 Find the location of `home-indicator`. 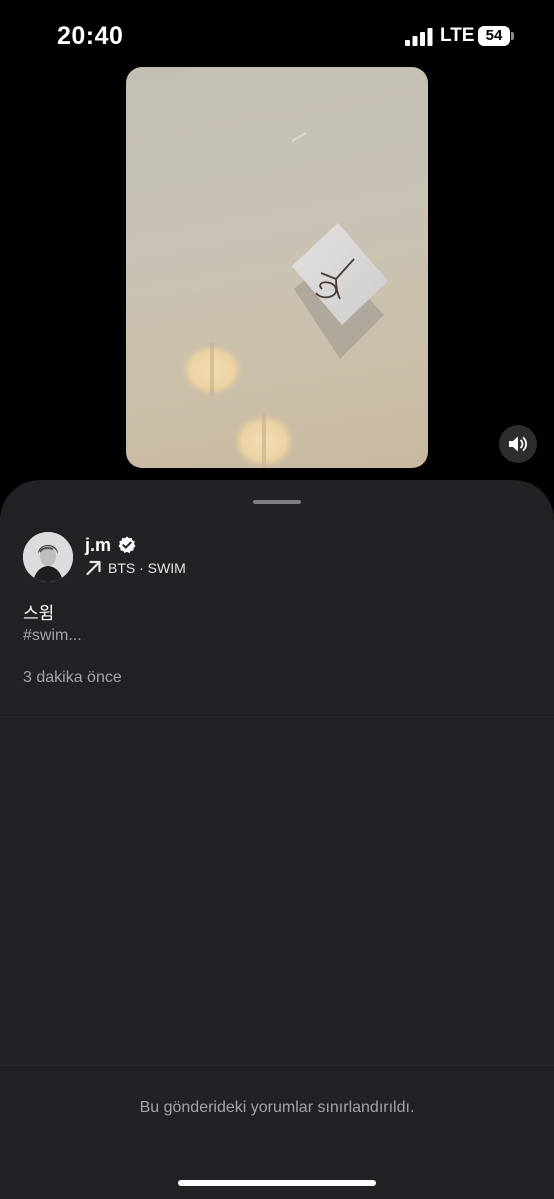

home-indicator is located at coordinates (277, 1183).